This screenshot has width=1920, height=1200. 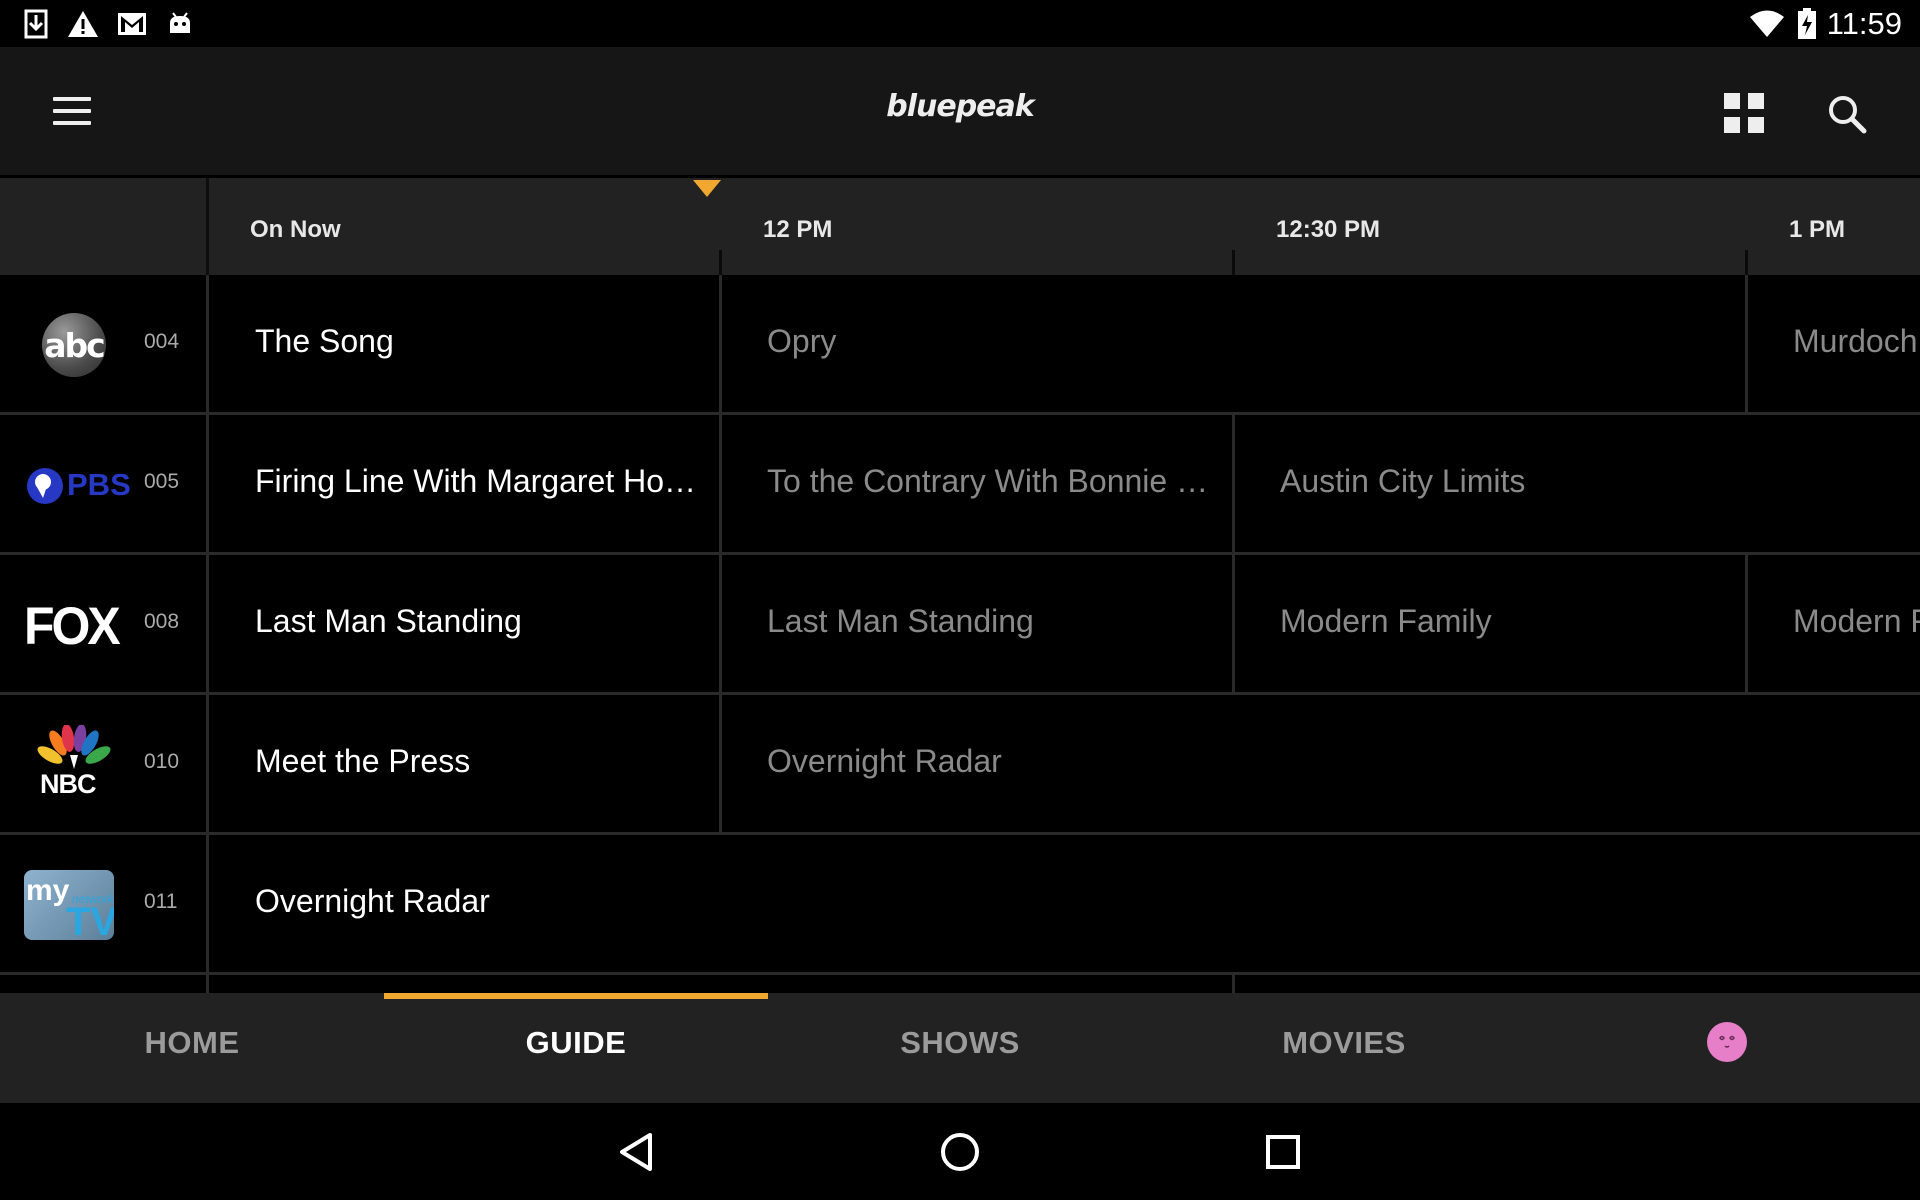 I want to click on channel-cell: NBC 010, so click(x=104, y=763).